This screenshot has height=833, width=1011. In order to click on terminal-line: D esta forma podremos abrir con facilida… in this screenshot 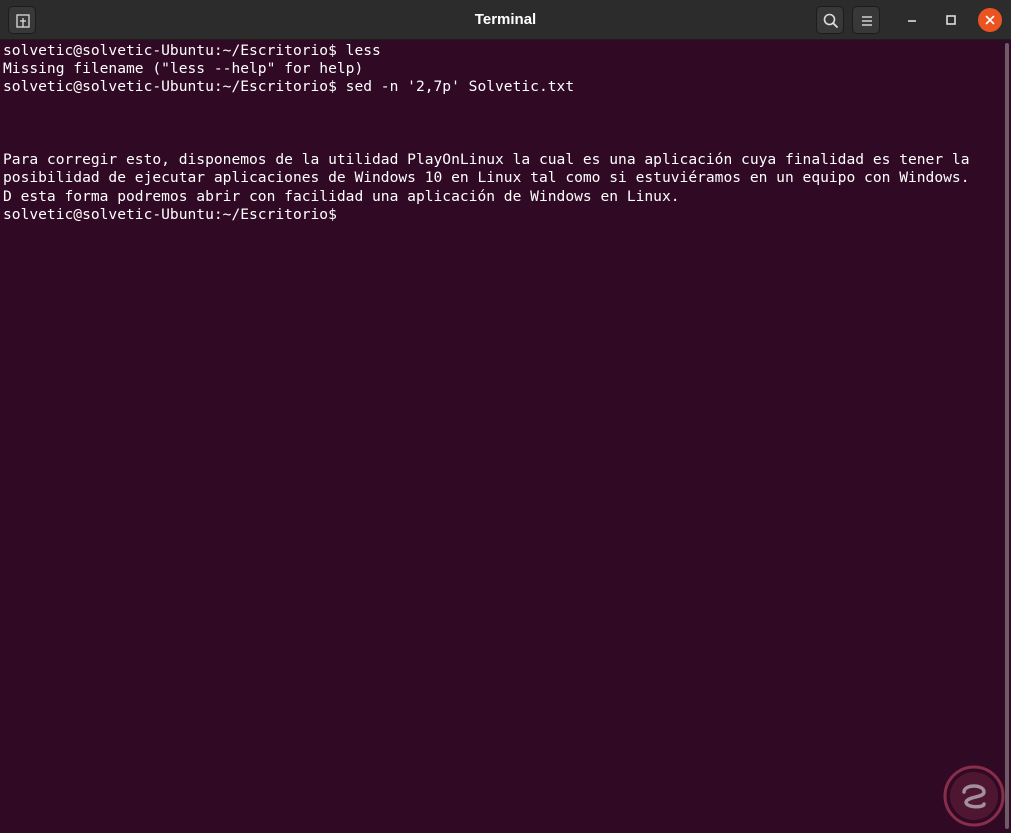, I will do `click(341, 196)`.